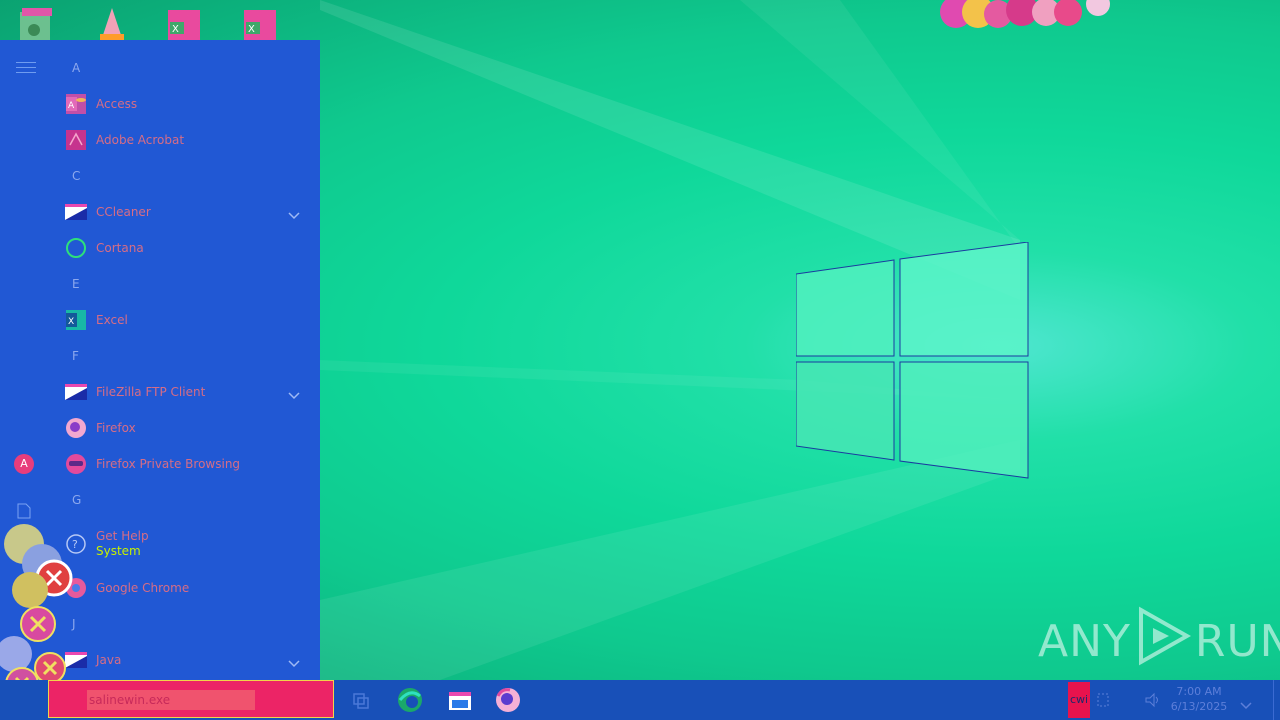 This screenshot has height=720, width=1280. Describe the element at coordinates (1246, 703) in the screenshot. I see `notifications-chevron-icon` at that location.